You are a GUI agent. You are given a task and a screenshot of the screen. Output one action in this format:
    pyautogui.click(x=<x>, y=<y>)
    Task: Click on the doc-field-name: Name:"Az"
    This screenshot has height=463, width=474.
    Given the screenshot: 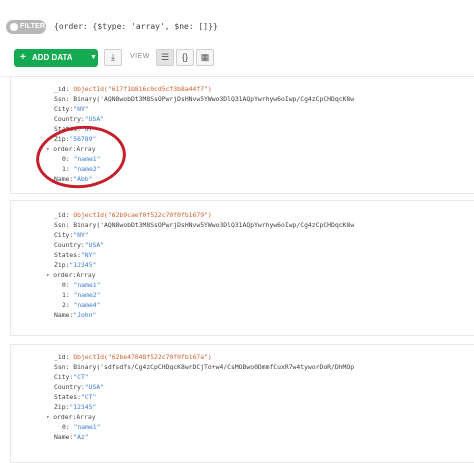 What is the action you would take?
    pyautogui.click(x=71, y=437)
    